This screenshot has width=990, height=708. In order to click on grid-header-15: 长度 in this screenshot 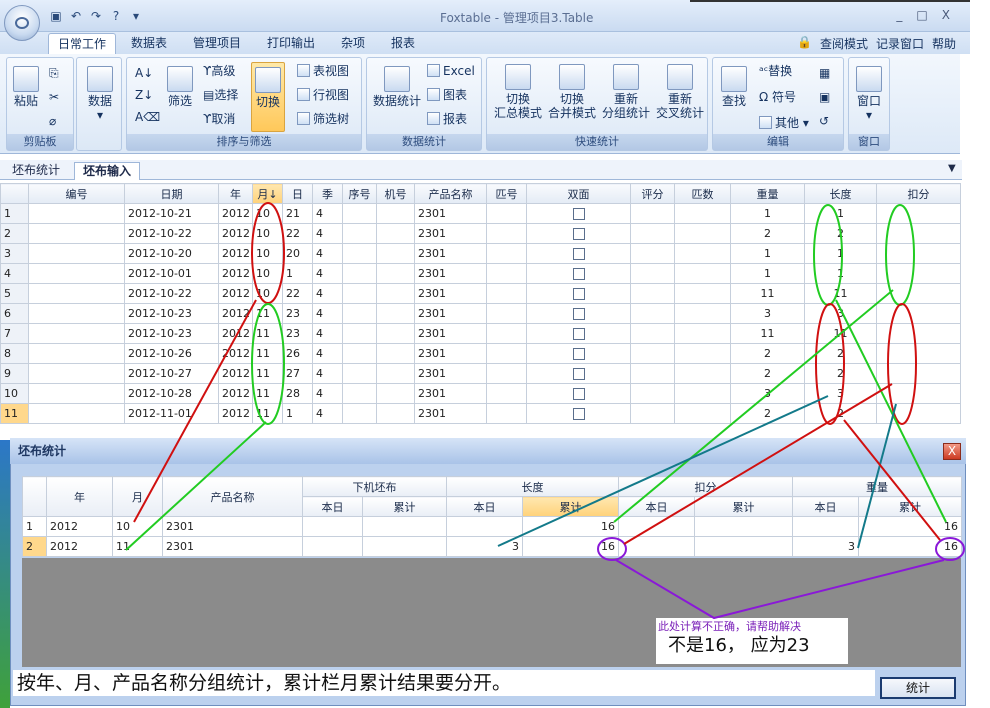, I will do `click(840, 193)`.